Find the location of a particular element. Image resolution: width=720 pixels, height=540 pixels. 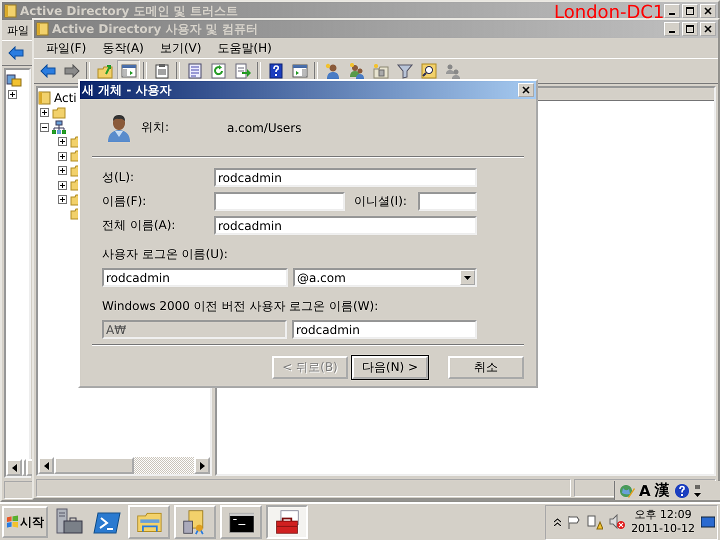

clock: 오후 12:09 2011-10-12 is located at coordinates (663, 522).